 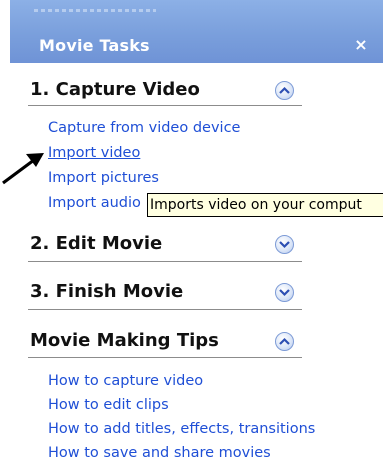 What do you see at coordinates (23, 169) in the screenshot?
I see `arrow-pointer-icon` at bounding box center [23, 169].